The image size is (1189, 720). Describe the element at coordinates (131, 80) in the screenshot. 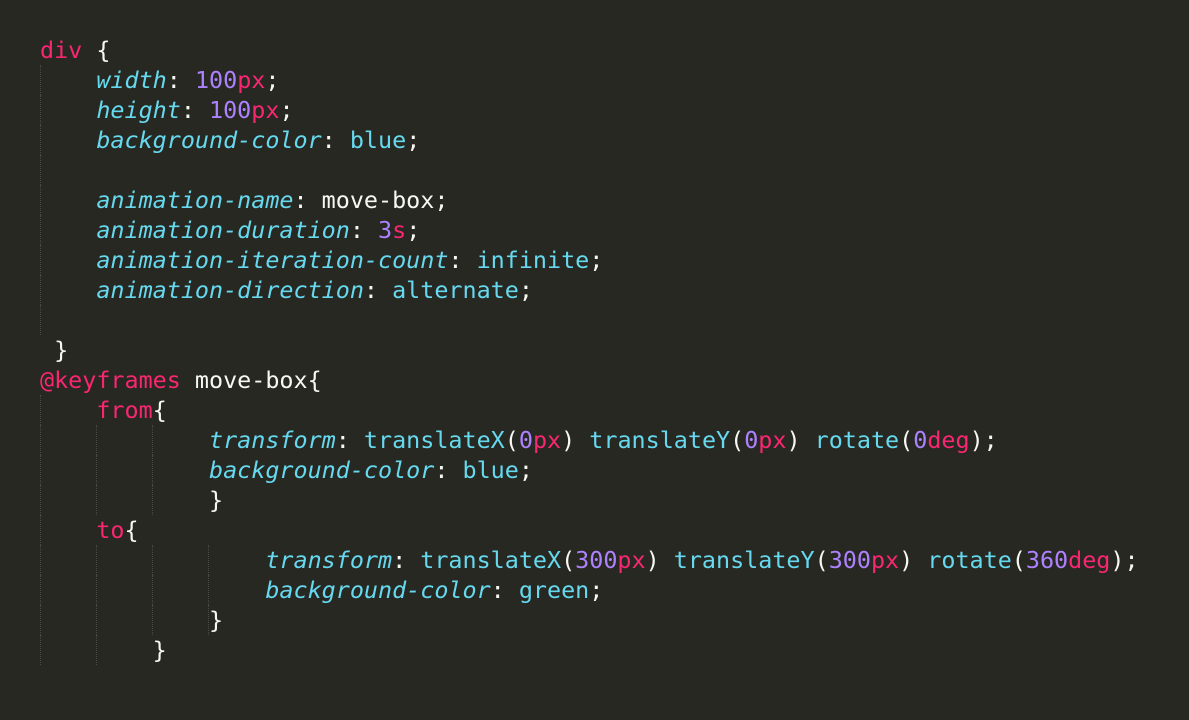

I see `code-token: width` at that location.